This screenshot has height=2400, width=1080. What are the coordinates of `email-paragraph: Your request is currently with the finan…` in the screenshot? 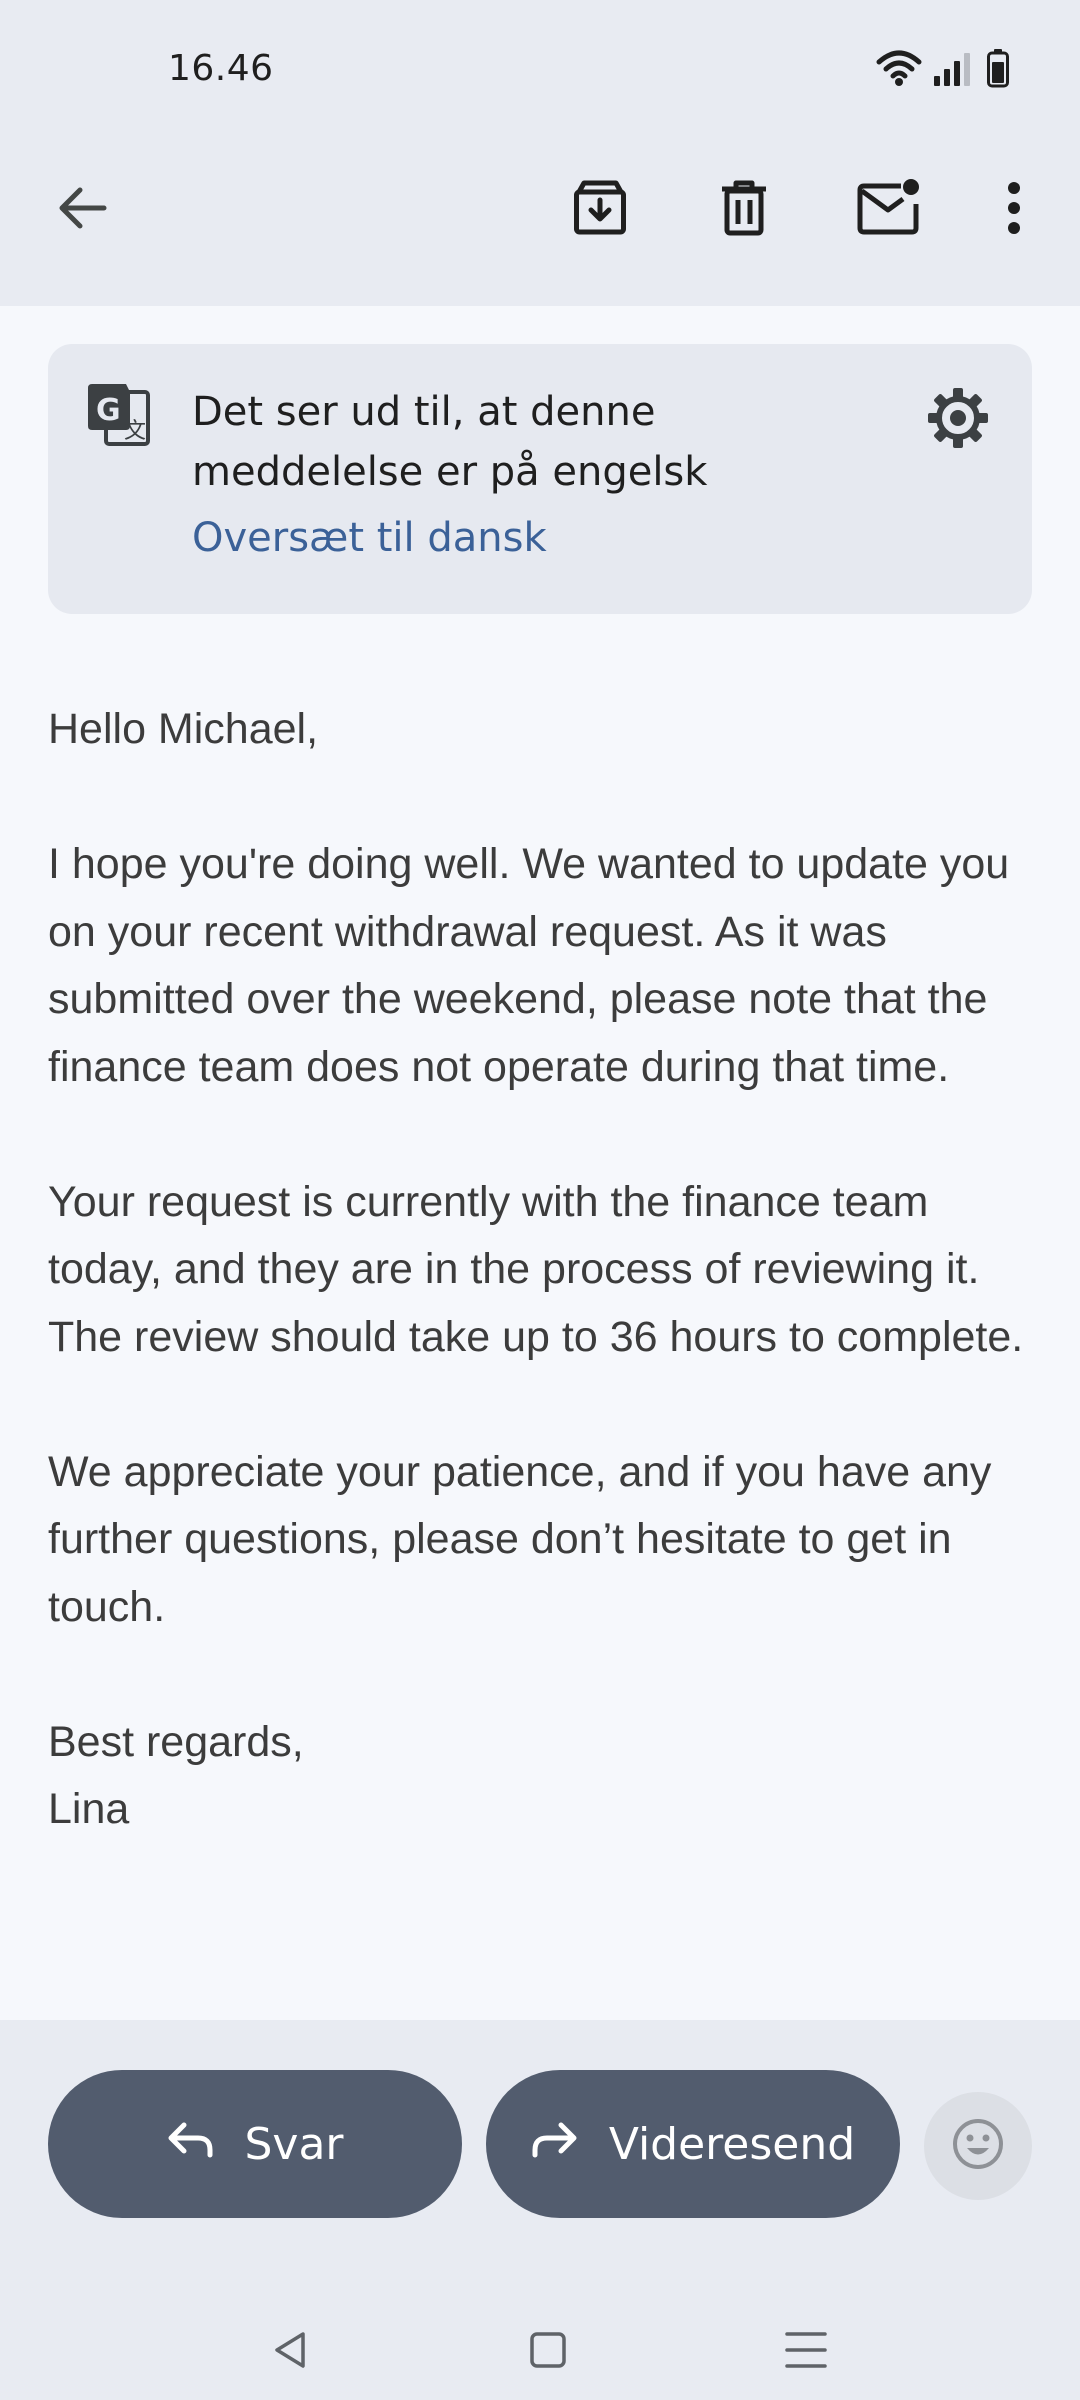 It's located at (536, 1269).